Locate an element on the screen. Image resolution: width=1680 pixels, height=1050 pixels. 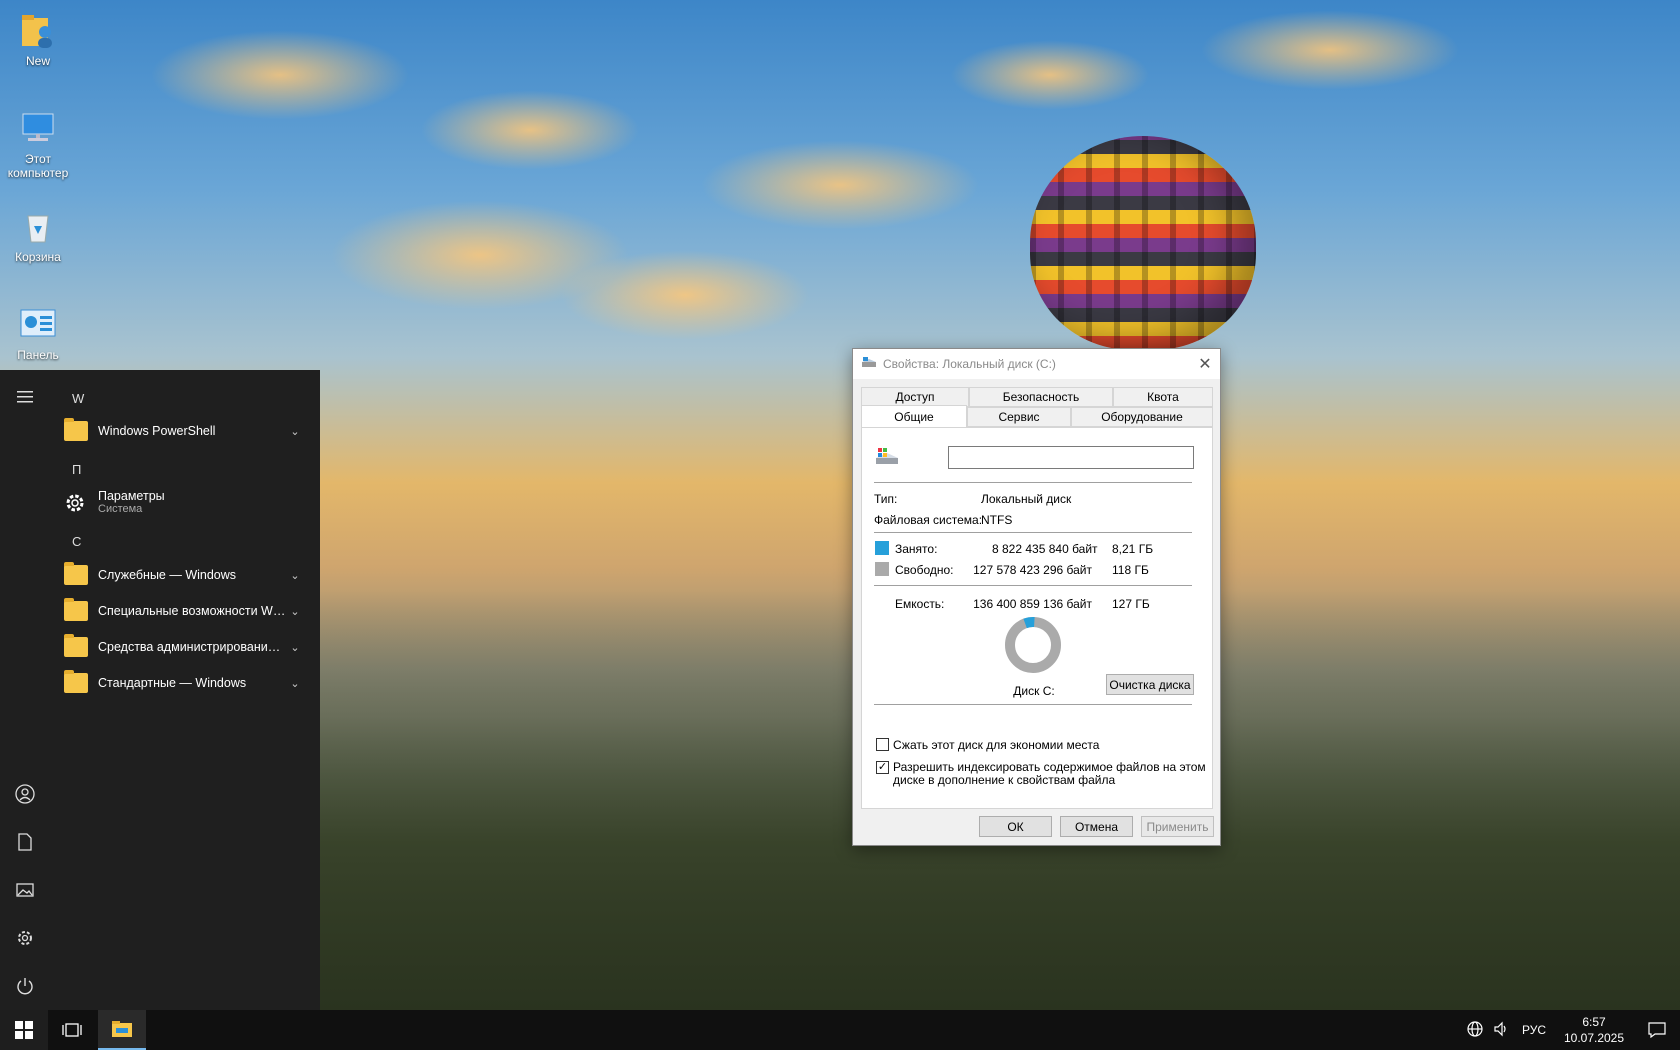
desktop-icon-control-panel: Панель is located at coordinates (38, 333).